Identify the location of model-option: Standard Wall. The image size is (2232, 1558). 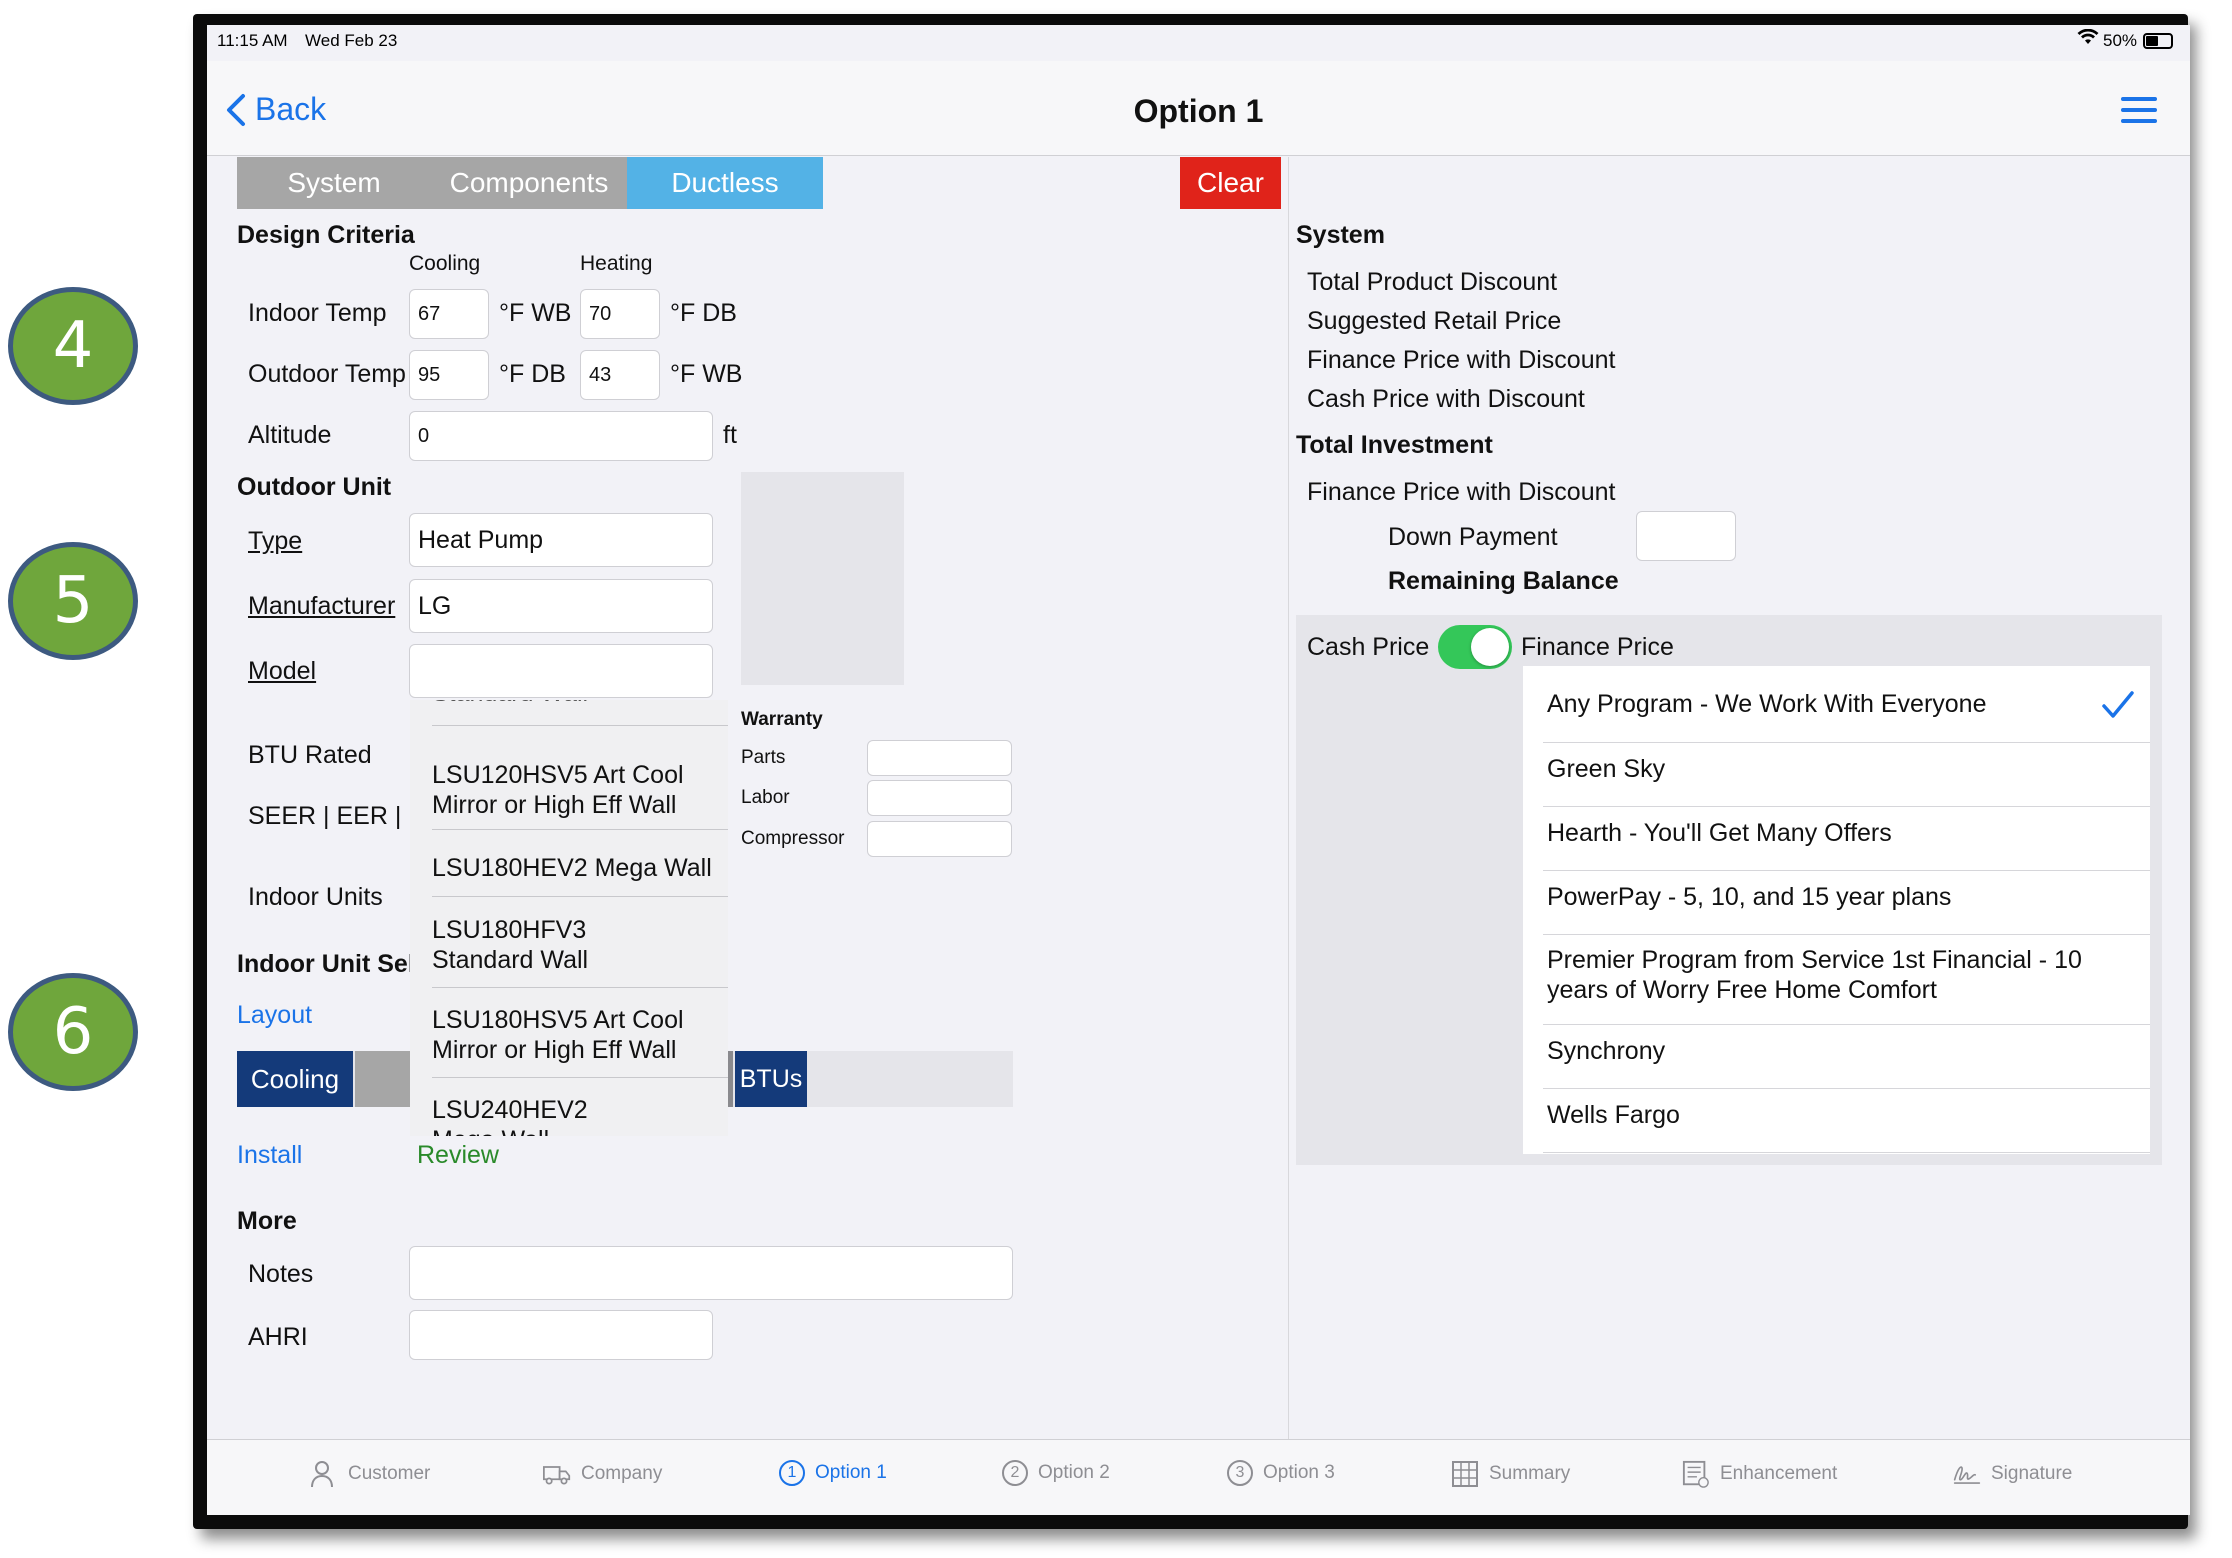
(510, 704).